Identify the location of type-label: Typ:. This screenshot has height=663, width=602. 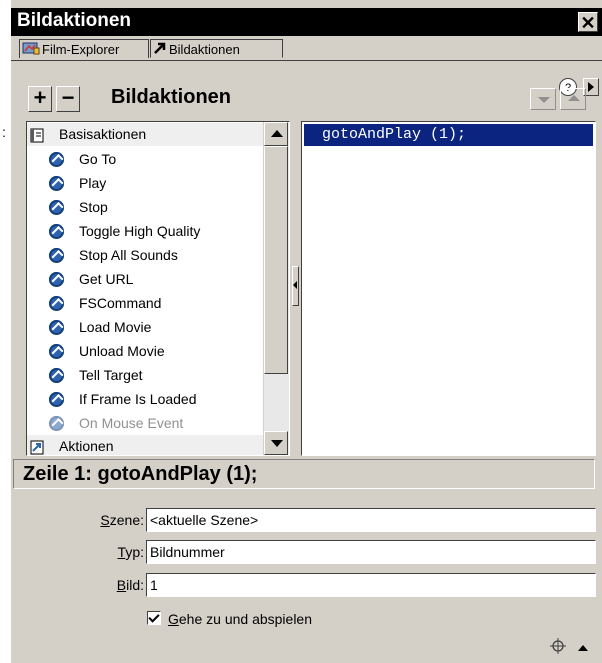
(79, 552).